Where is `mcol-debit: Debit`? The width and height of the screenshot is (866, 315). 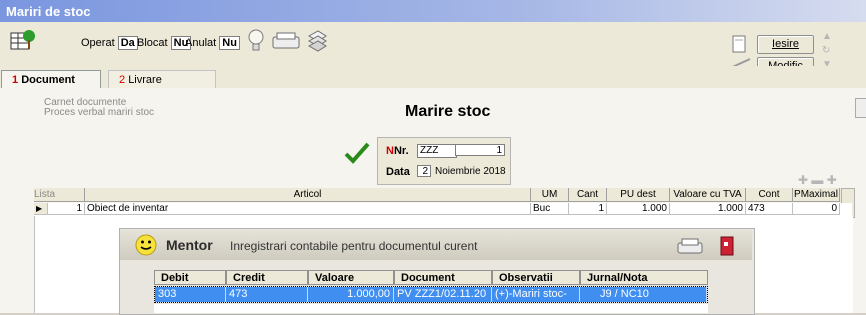
mcol-debit: Debit is located at coordinates (190, 277).